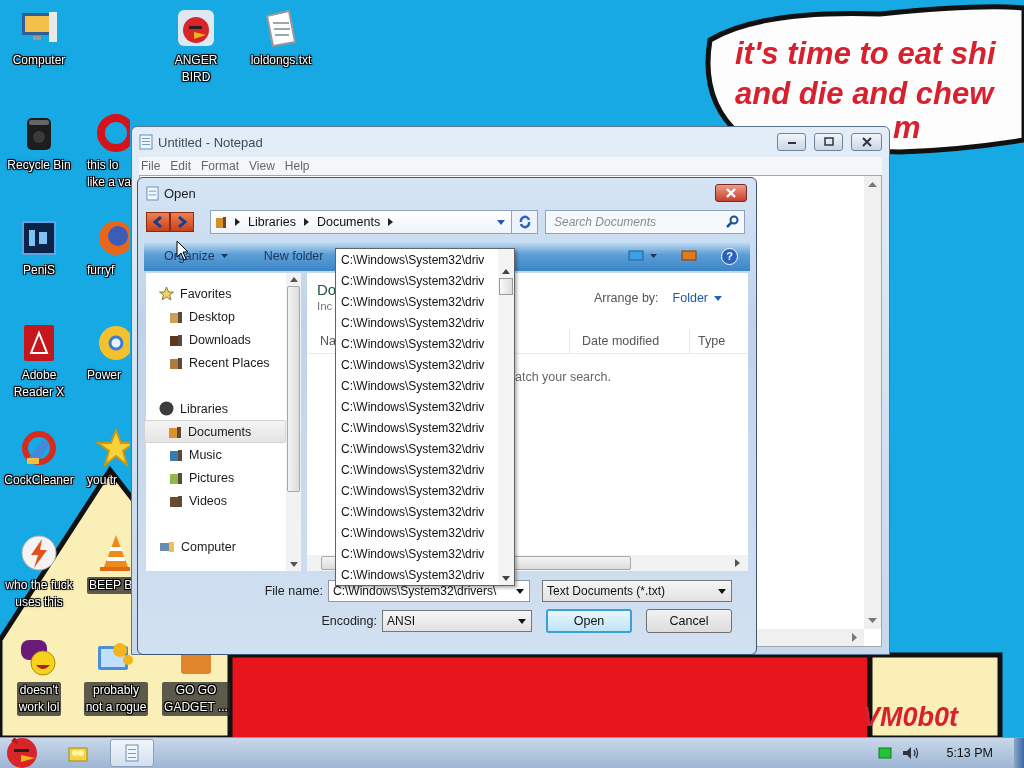  Describe the element at coordinates (167, 546) in the screenshot. I see `computer-icon` at that location.